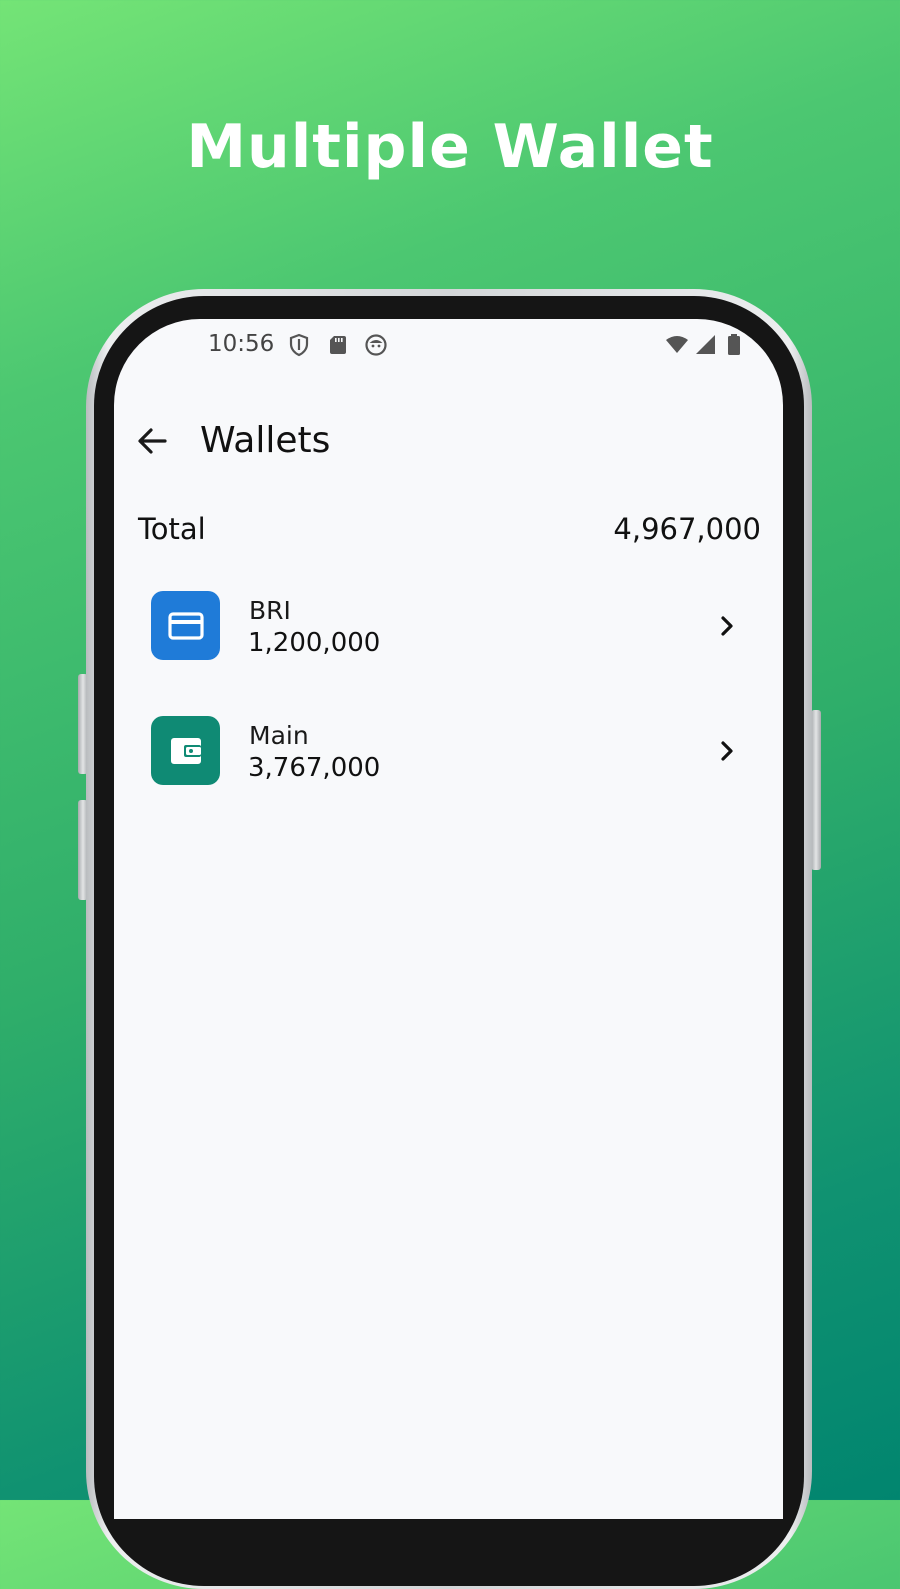 Image resolution: width=900 pixels, height=1589 pixels. Describe the element at coordinates (265, 440) in the screenshot. I see `page-title: Wallets` at that location.